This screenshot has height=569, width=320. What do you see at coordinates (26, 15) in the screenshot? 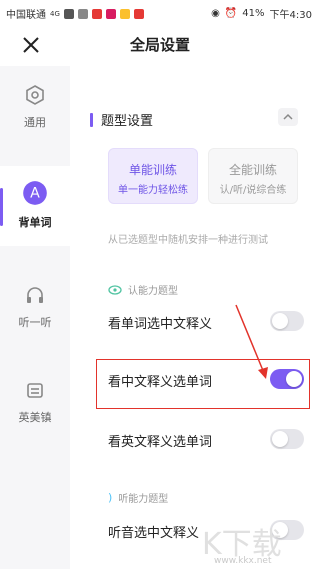
I see `carrier-name: 中国联通` at bounding box center [26, 15].